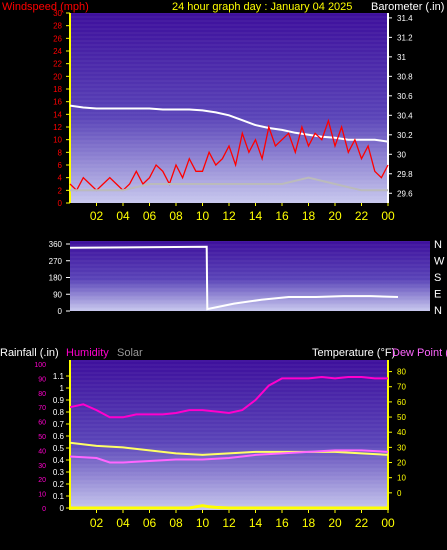 Image resolution: width=447 pixels, height=550 pixels. Describe the element at coordinates (42, 495) in the screenshot. I see `humidity-tick-label: 10` at that location.